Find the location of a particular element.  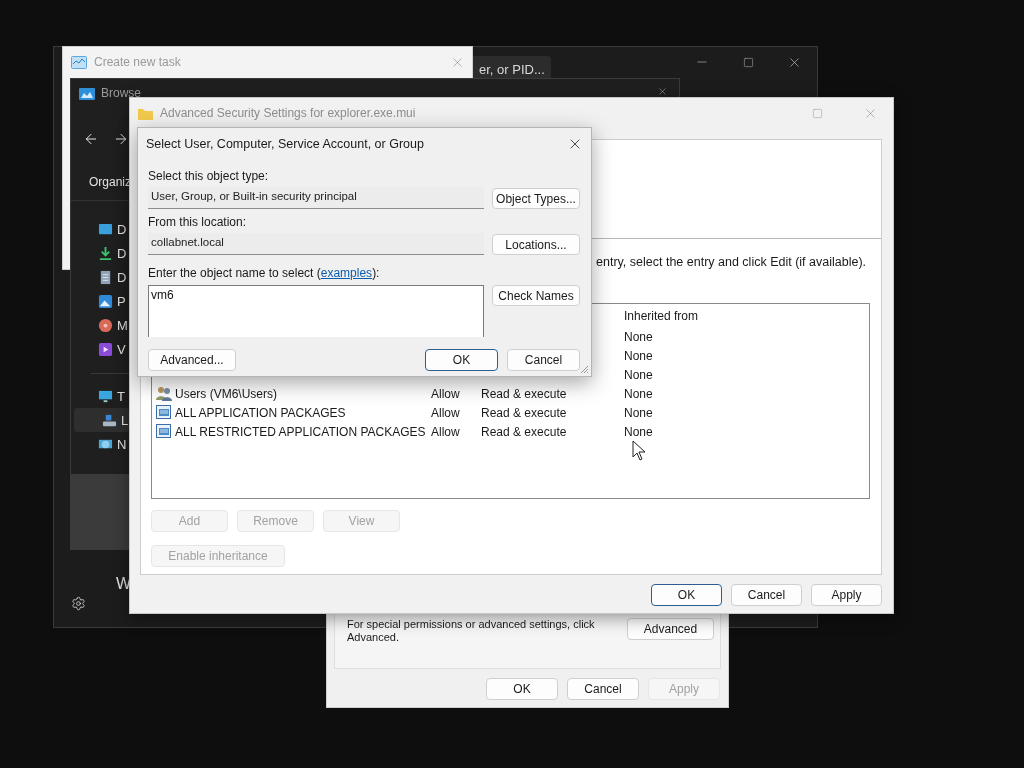

nav-item: L is located at coordinates (101, 420).